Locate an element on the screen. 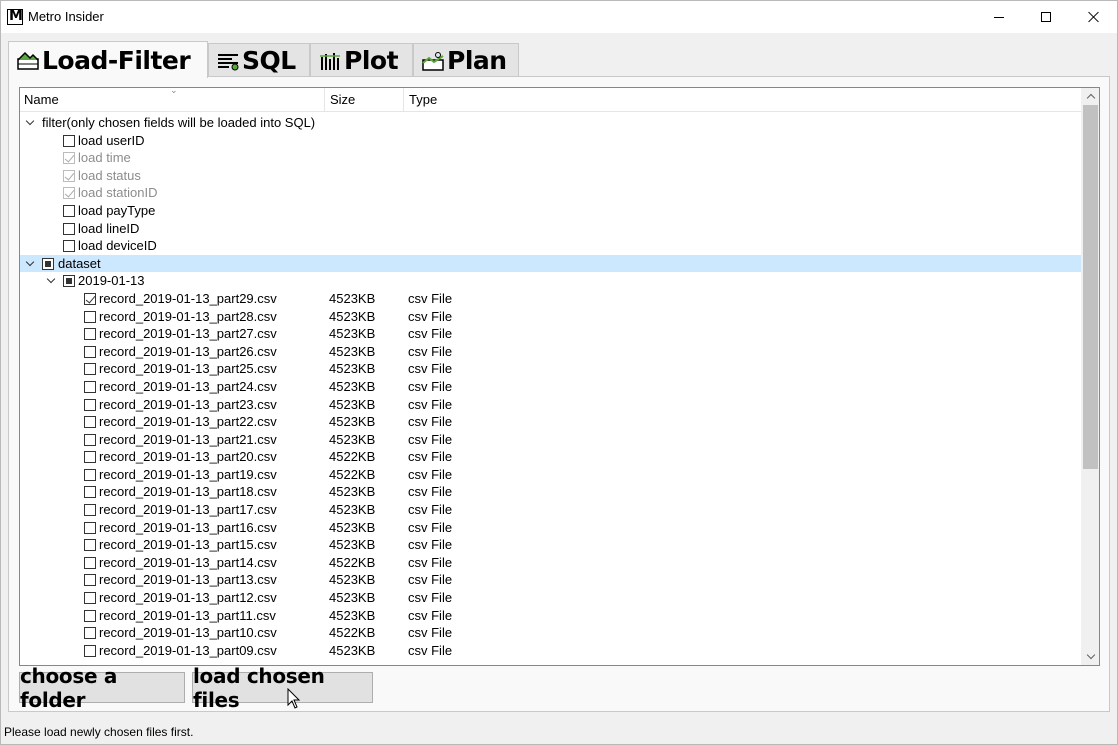 The image size is (1118, 745). filter-option: load time is located at coordinates (550, 158).